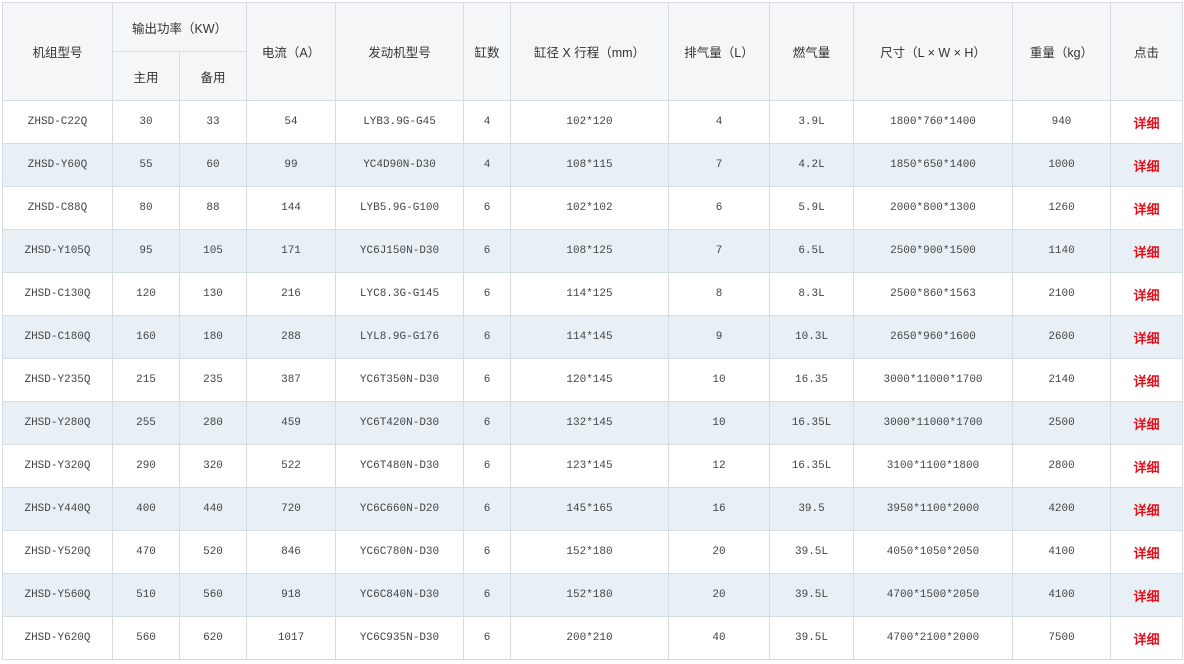  Describe the element at coordinates (719, 337) in the screenshot. I see `displacement-cell: 9` at that location.